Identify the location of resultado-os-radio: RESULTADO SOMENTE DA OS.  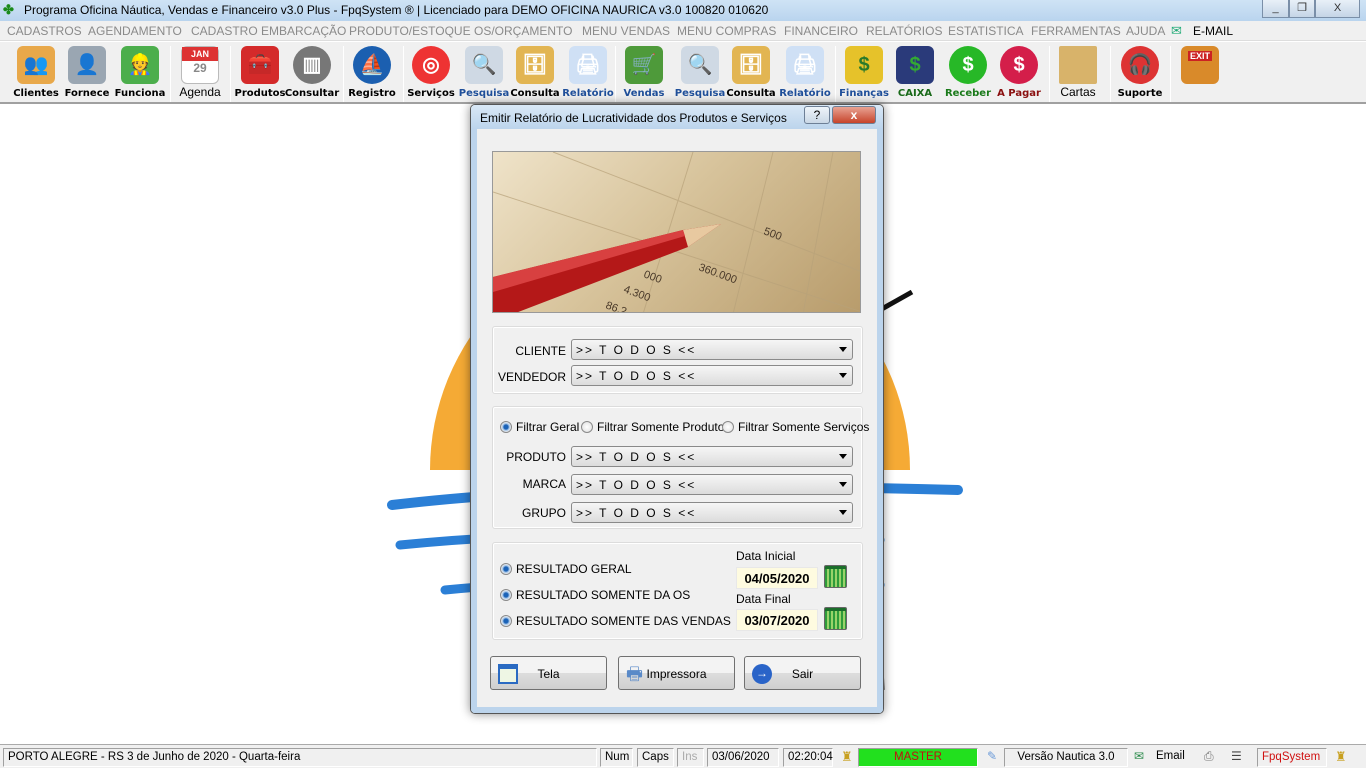
(595, 595).